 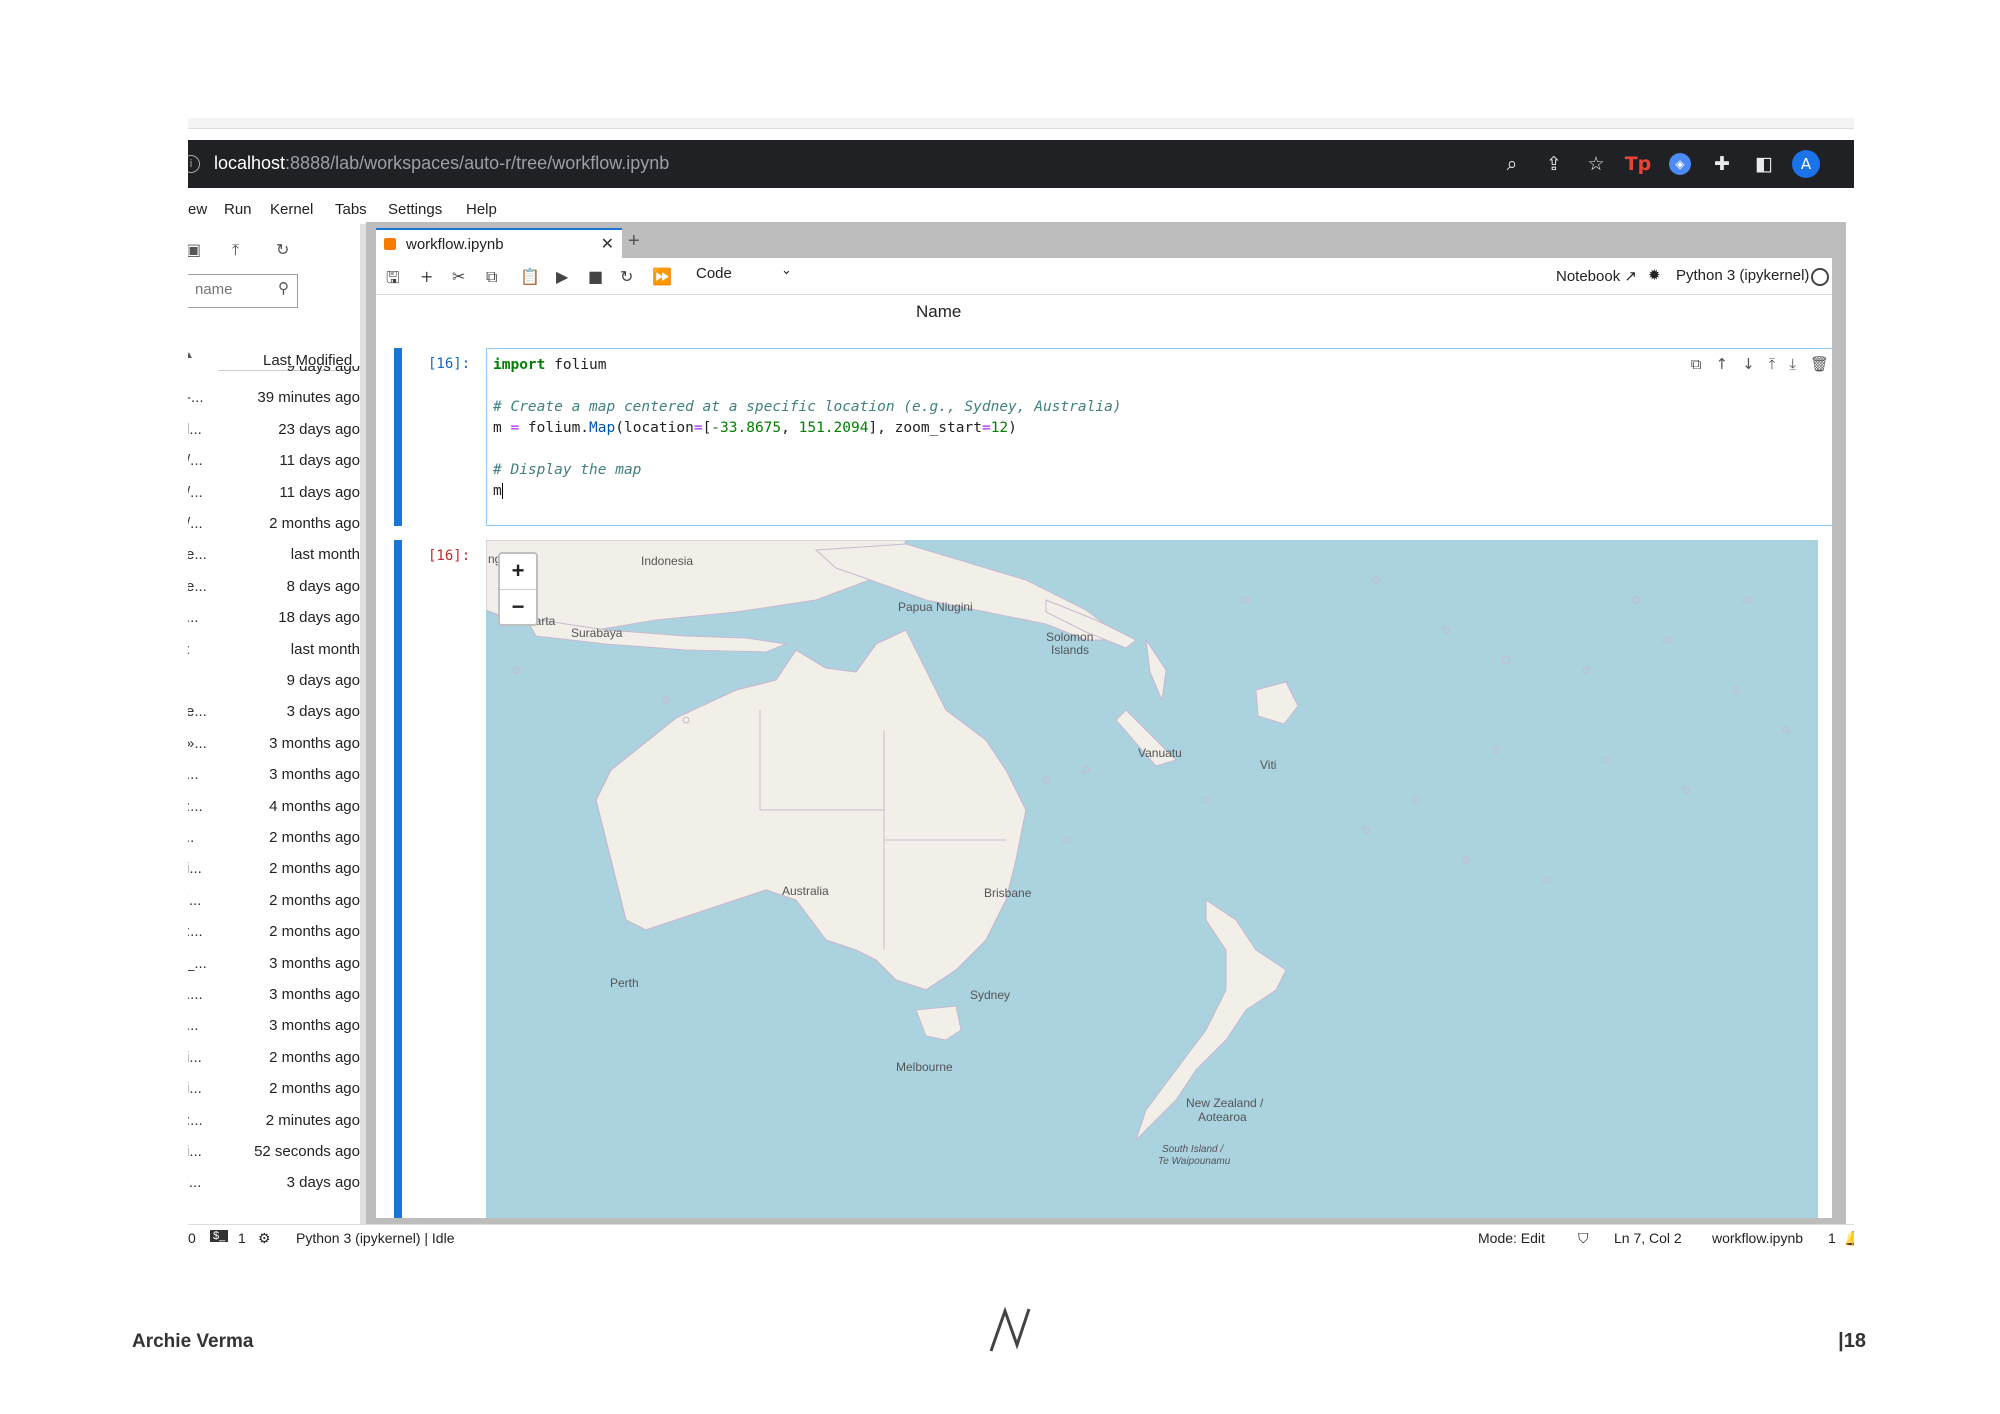 What do you see at coordinates (1819, 364) in the screenshot?
I see `delete-cell-icon: 🗑` at bounding box center [1819, 364].